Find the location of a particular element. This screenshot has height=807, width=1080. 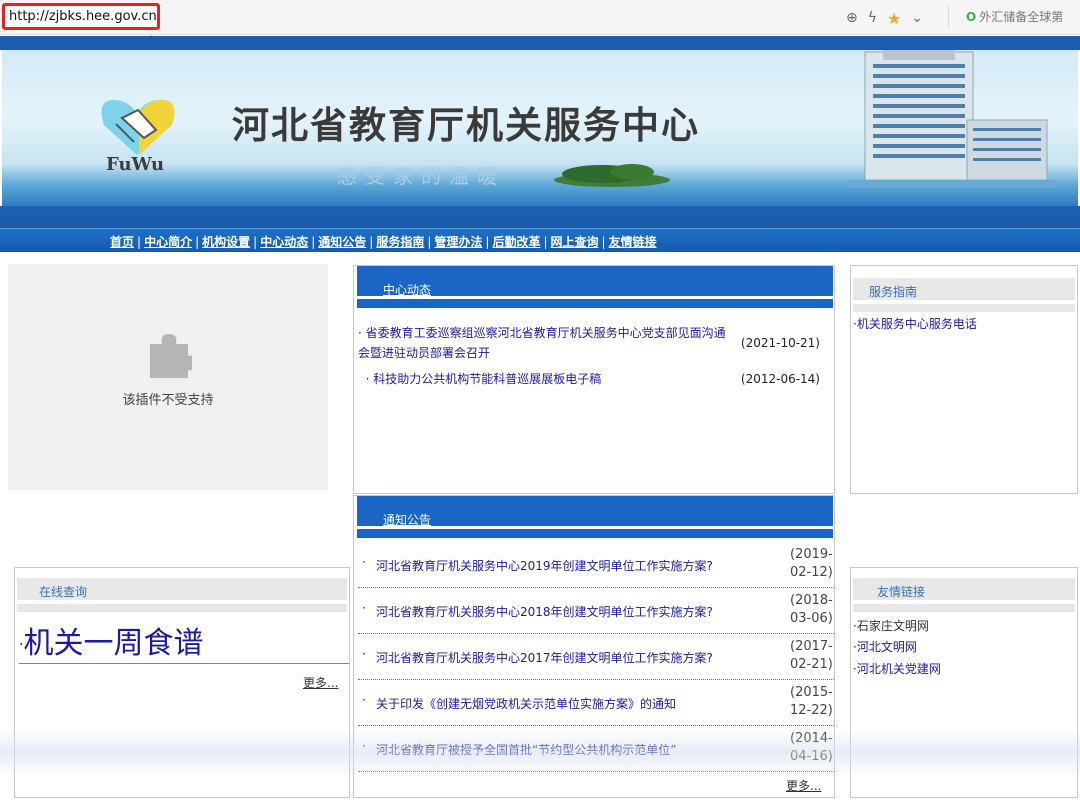

list-item: ·河北文明网 is located at coordinates (885, 647).